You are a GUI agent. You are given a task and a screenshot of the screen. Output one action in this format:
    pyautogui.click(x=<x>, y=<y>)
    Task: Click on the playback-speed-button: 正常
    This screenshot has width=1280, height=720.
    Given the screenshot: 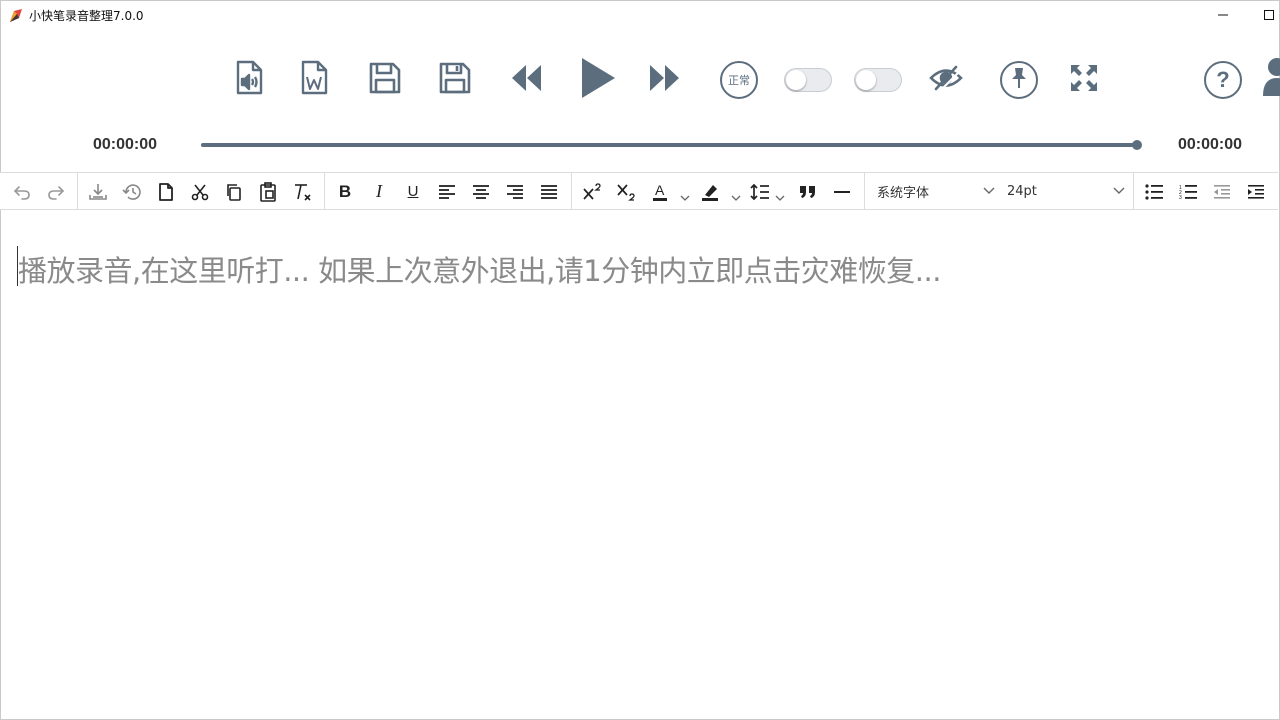 What is the action you would take?
    pyautogui.click(x=739, y=80)
    